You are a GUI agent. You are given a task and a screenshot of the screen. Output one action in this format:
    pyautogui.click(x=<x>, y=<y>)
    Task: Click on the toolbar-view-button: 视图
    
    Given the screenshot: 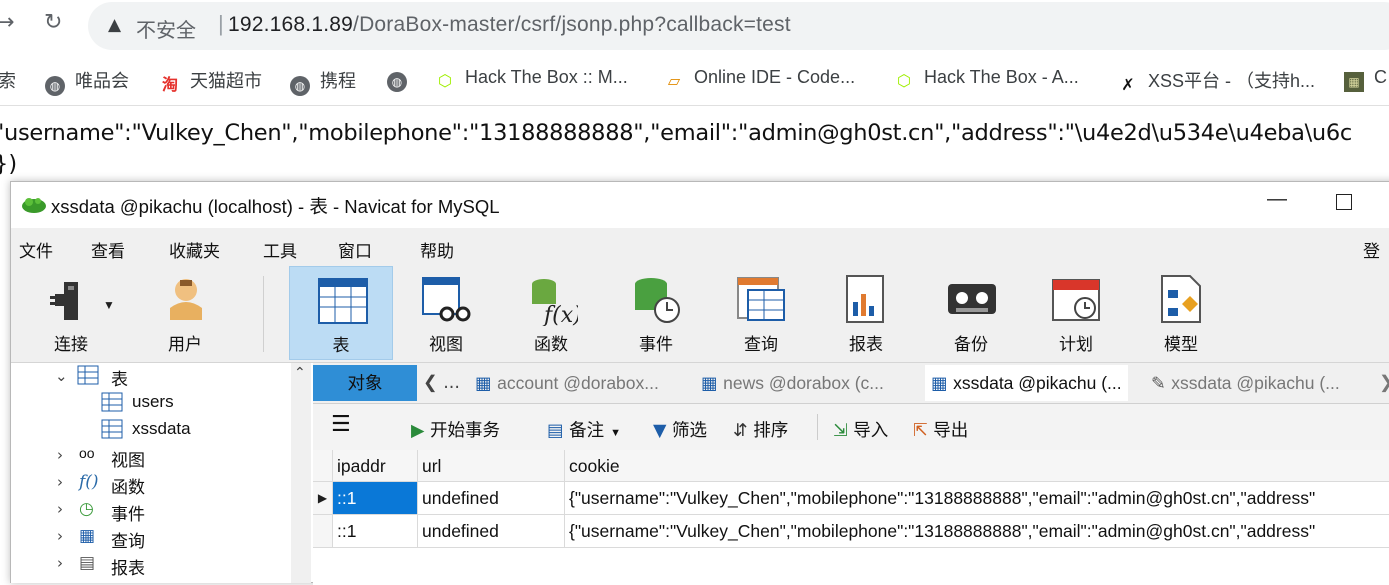 What is the action you would take?
    pyautogui.click(x=446, y=313)
    